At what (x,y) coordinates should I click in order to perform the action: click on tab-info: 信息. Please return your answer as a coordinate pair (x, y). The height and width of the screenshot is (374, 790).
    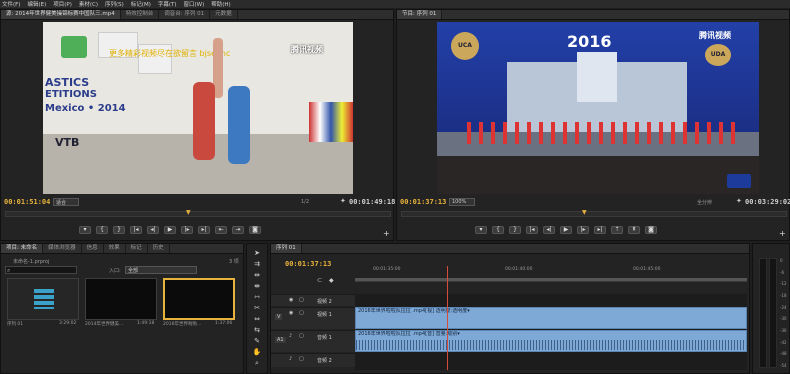
    Looking at the image, I should click on (93, 248).